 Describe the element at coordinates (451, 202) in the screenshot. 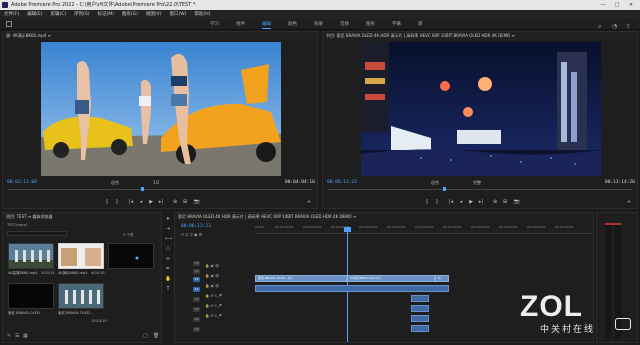

I see `program-goto-in-button: |◂` at that location.